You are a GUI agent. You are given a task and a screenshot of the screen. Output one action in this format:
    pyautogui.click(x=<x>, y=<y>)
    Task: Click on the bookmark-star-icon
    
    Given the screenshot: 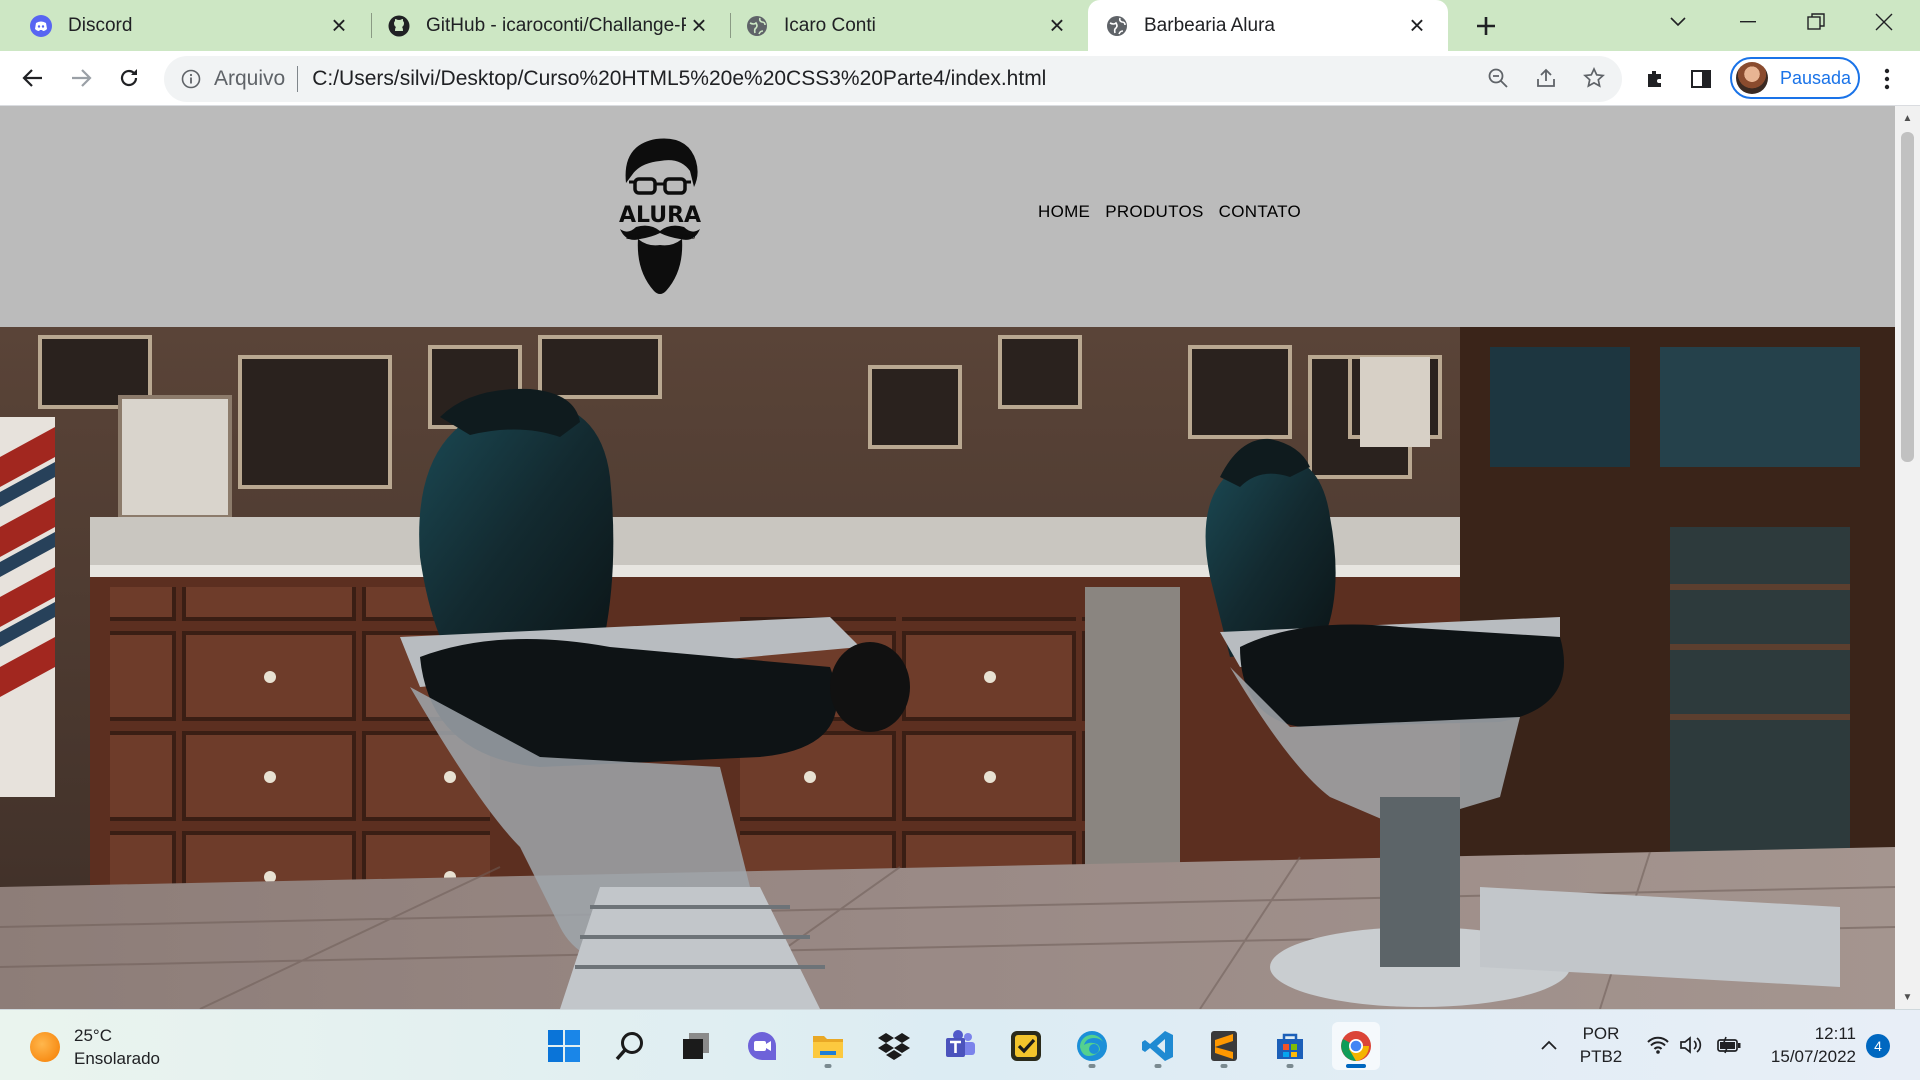 What is the action you would take?
    pyautogui.click(x=1594, y=78)
    